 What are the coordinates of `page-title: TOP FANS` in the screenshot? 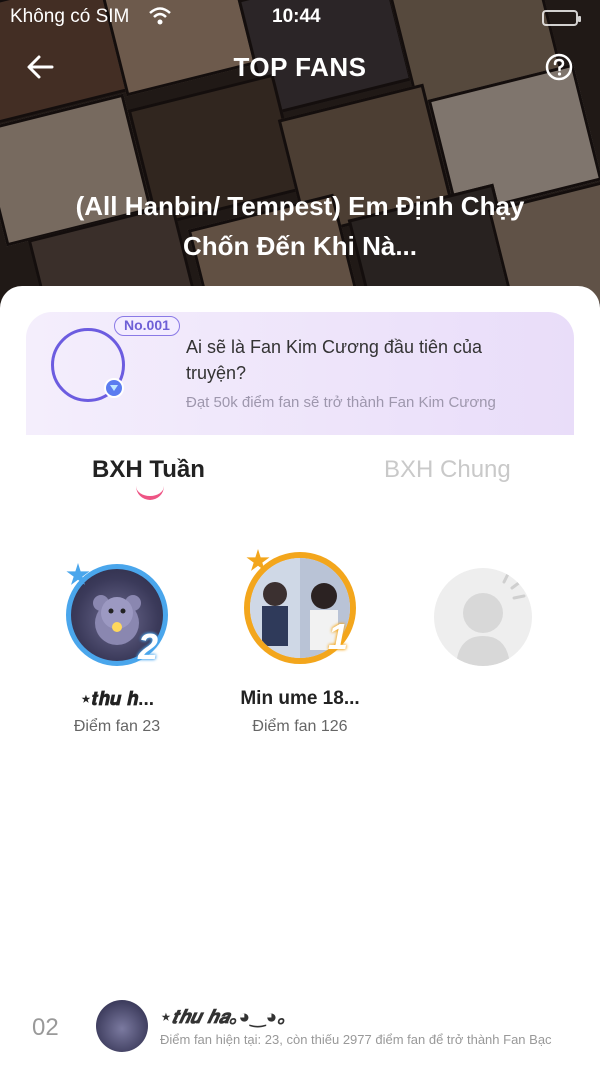 It's located at (300, 67).